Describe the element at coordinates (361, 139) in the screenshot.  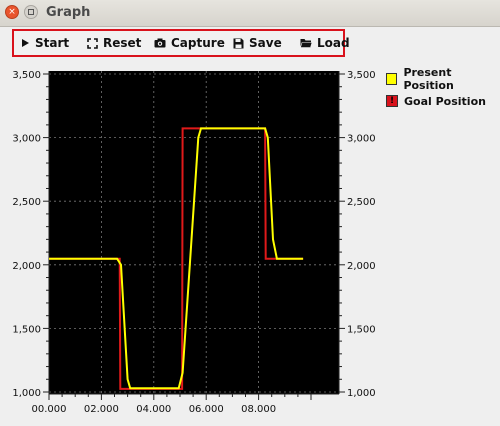
I see `y-tick-label-right: 3,000` at that location.